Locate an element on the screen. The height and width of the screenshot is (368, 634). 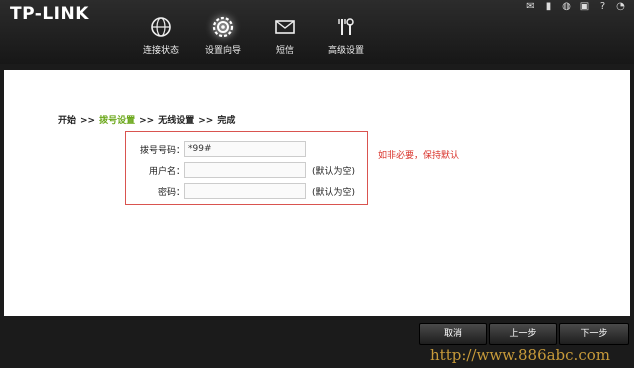
username-default-note: (默认为空) is located at coordinates (334, 172).